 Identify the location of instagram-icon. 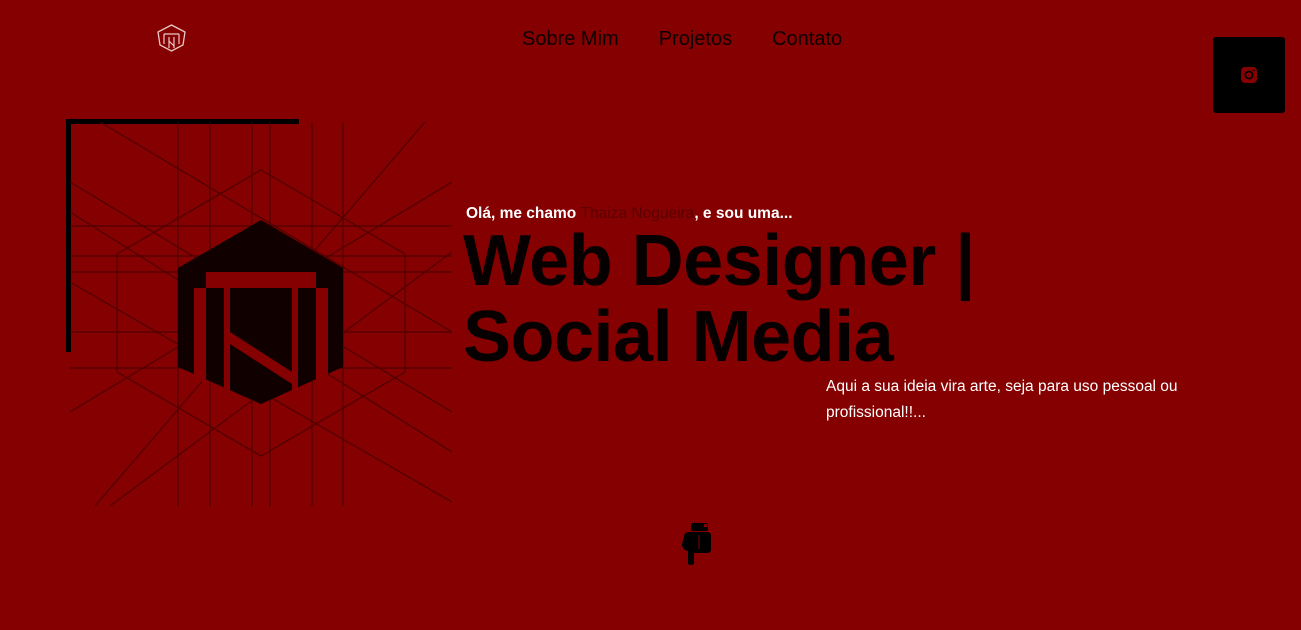
(1249, 75).